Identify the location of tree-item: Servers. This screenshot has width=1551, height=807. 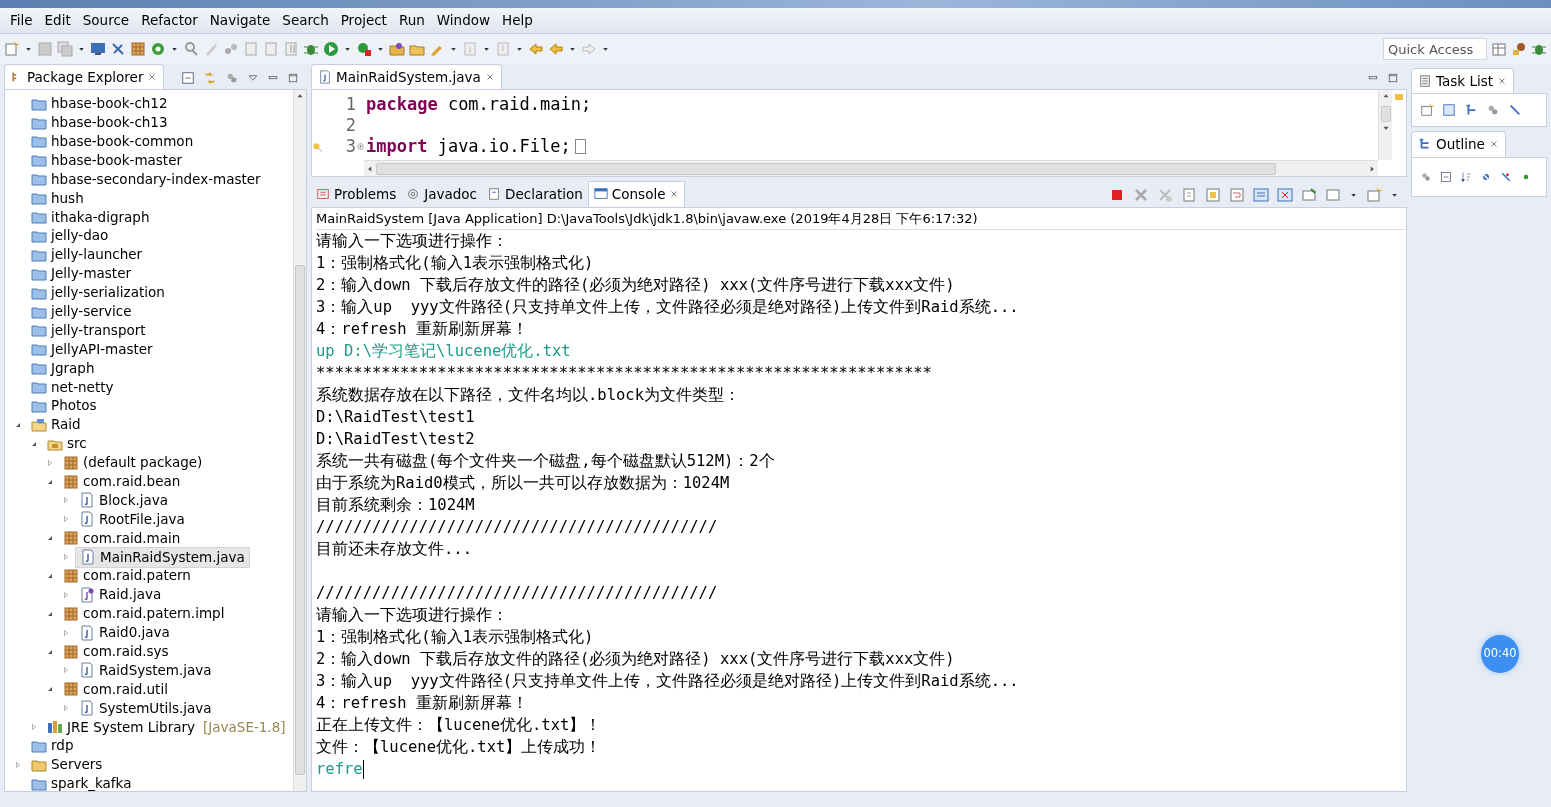
(67, 765).